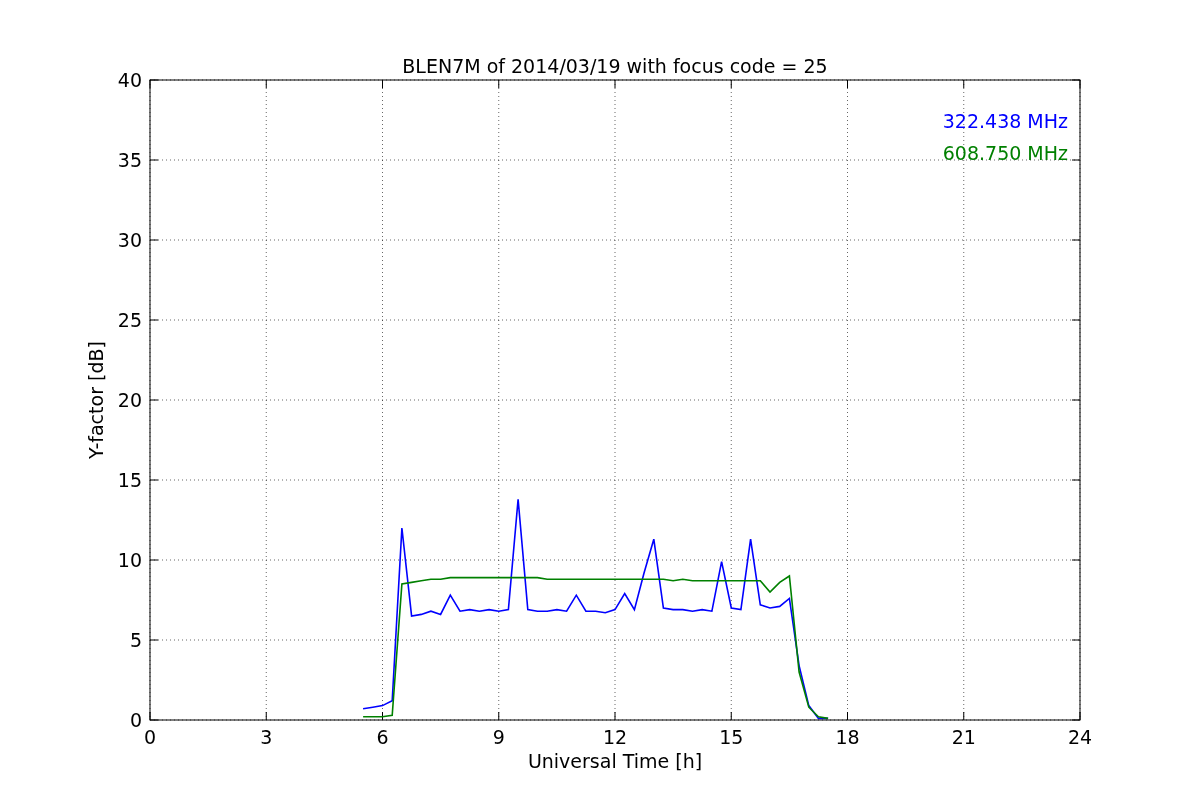 Image resolution: width=1200 pixels, height=800 pixels. I want to click on y-tick-label: 25, so click(129, 320).